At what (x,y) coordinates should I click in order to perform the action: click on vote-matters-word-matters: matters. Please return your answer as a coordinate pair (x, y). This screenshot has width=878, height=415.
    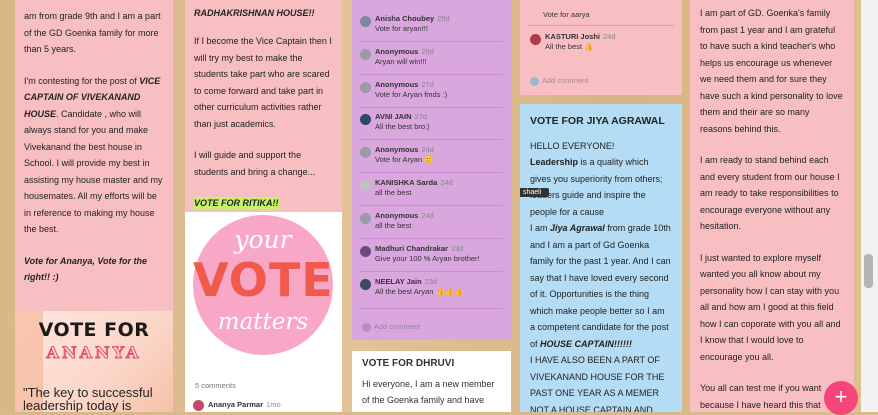
    Looking at the image, I should click on (263, 322).